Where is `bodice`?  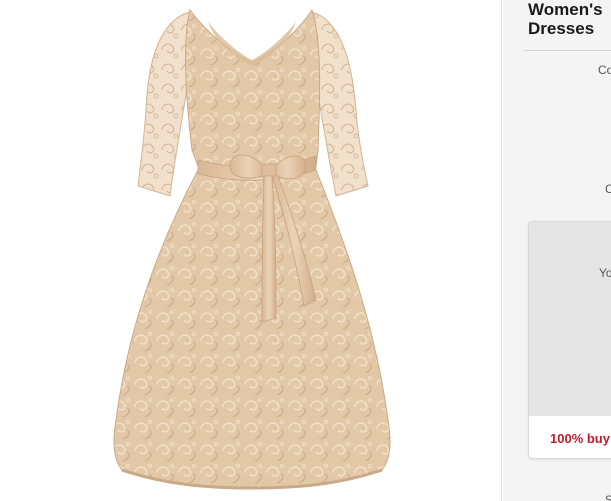
bodice is located at coordinates (253, 87).